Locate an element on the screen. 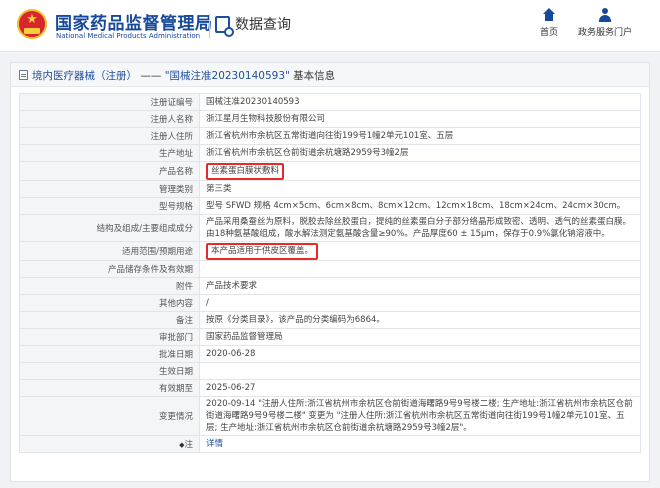  table-row: 管理类别 第三类 is located at coordinates (330, 189).